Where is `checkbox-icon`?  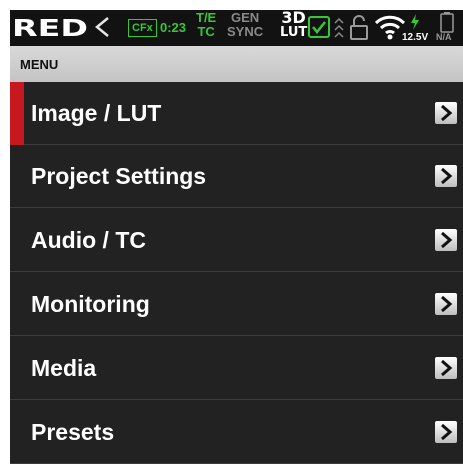 checkbox-icon is located at coordinates (319, 27).